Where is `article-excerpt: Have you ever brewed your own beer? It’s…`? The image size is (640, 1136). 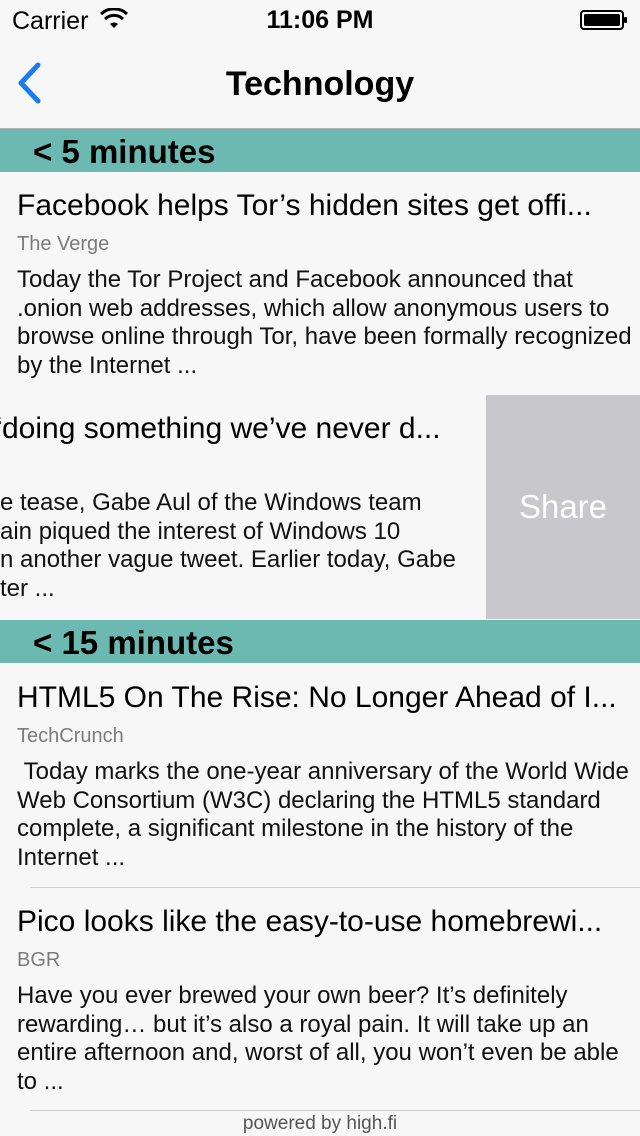 article-excerpt: Have you ever brewed your own beer? It’s… is located at coordinates (318, 1038).